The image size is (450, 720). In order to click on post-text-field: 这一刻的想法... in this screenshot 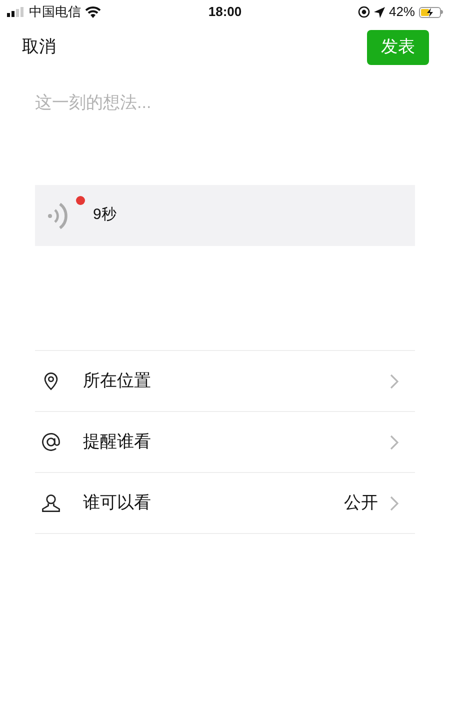, I will do `click(225, 103)`.